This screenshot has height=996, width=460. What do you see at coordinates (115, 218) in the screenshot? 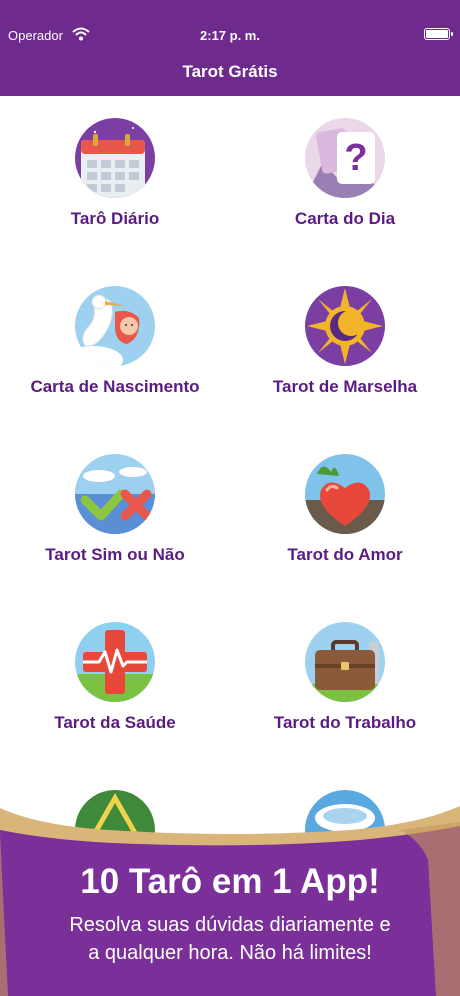
I see `menu-item-label: Tarô Diário` at bounding box center [115, 218].